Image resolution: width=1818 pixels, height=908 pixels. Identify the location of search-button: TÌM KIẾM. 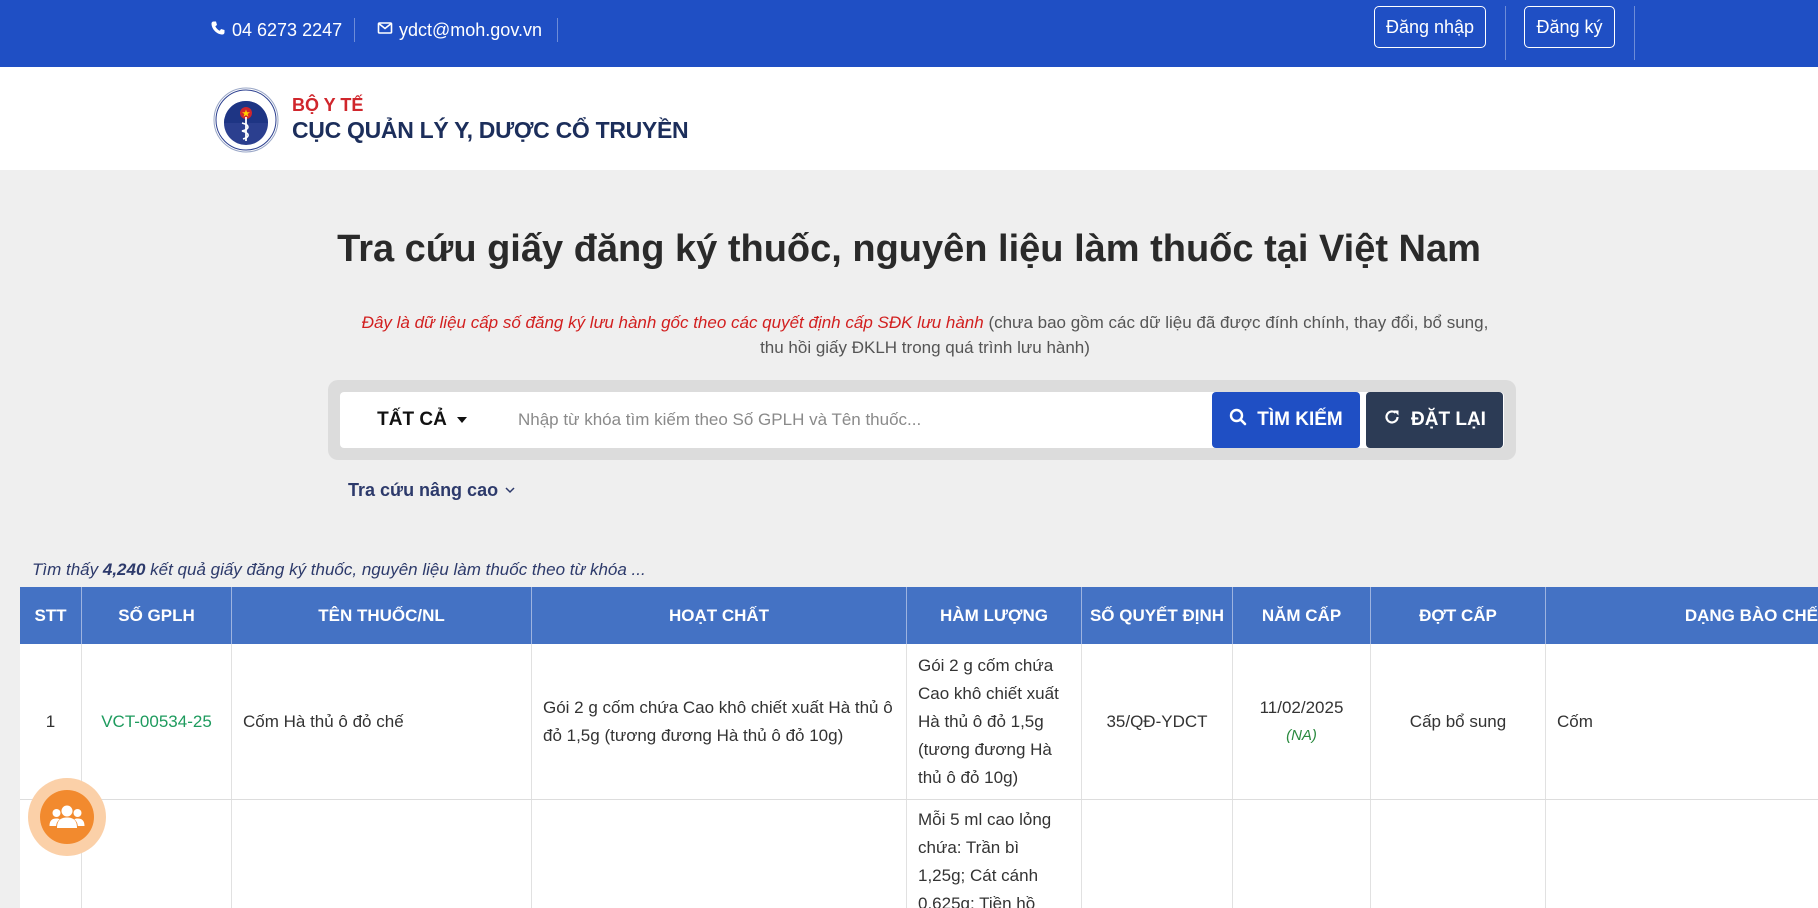
(1286, 420).